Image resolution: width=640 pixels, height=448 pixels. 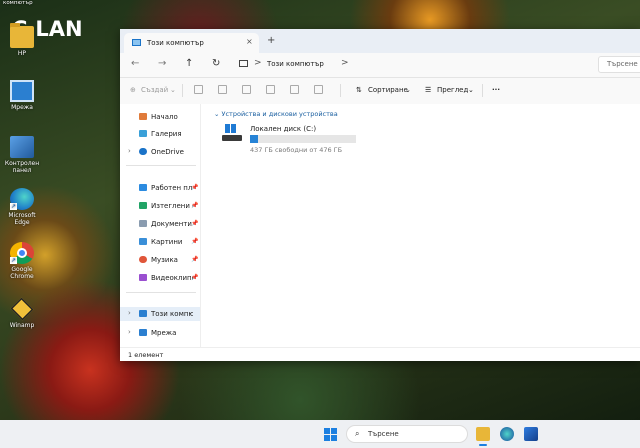 I want to click on edge-icon: ↗, so click(x=22, y=199).